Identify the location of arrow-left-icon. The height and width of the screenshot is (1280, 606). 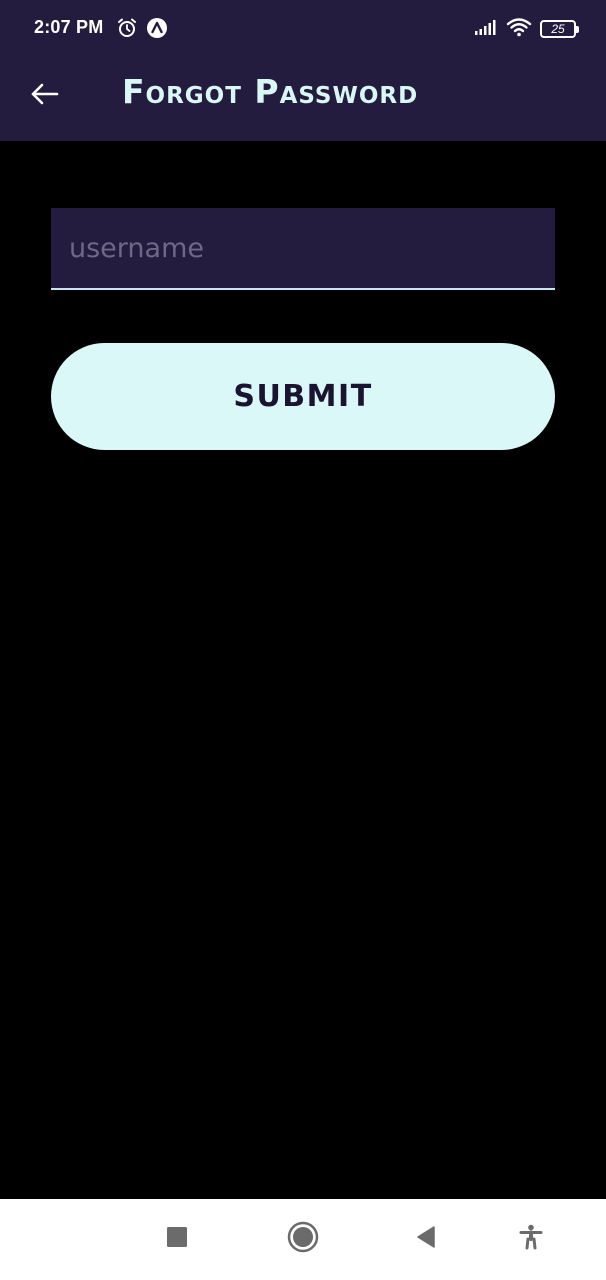
(44, 96).